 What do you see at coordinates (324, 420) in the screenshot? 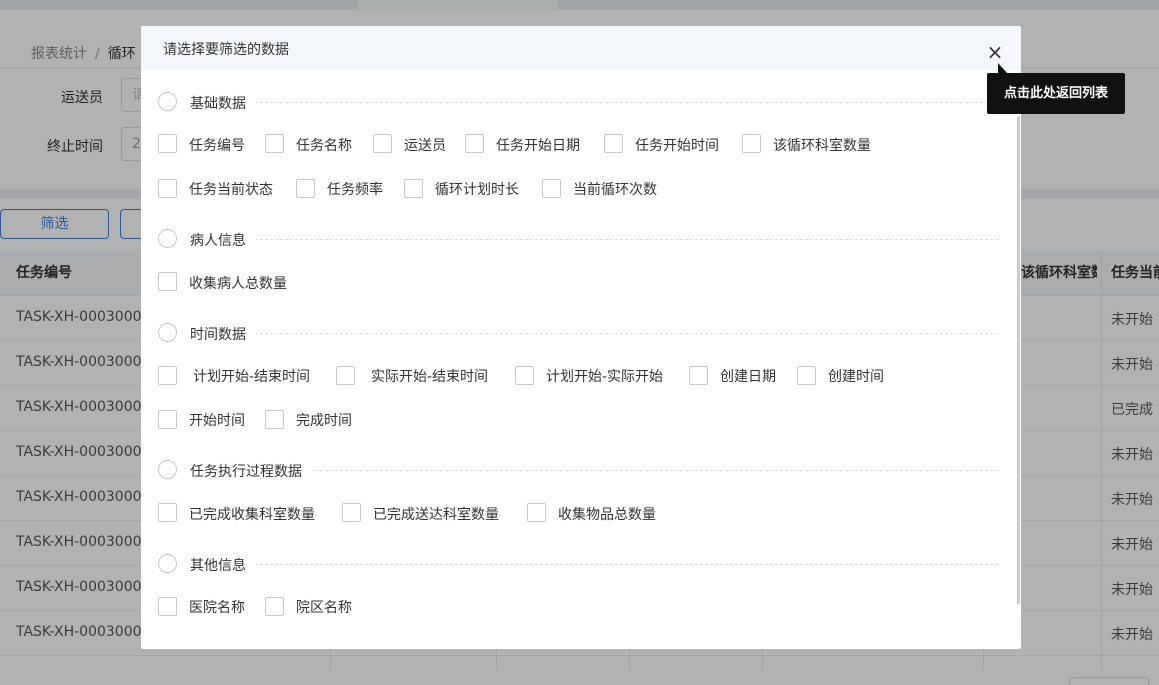
I see `option-label: 完成时间` at bounding box center [324, 420].